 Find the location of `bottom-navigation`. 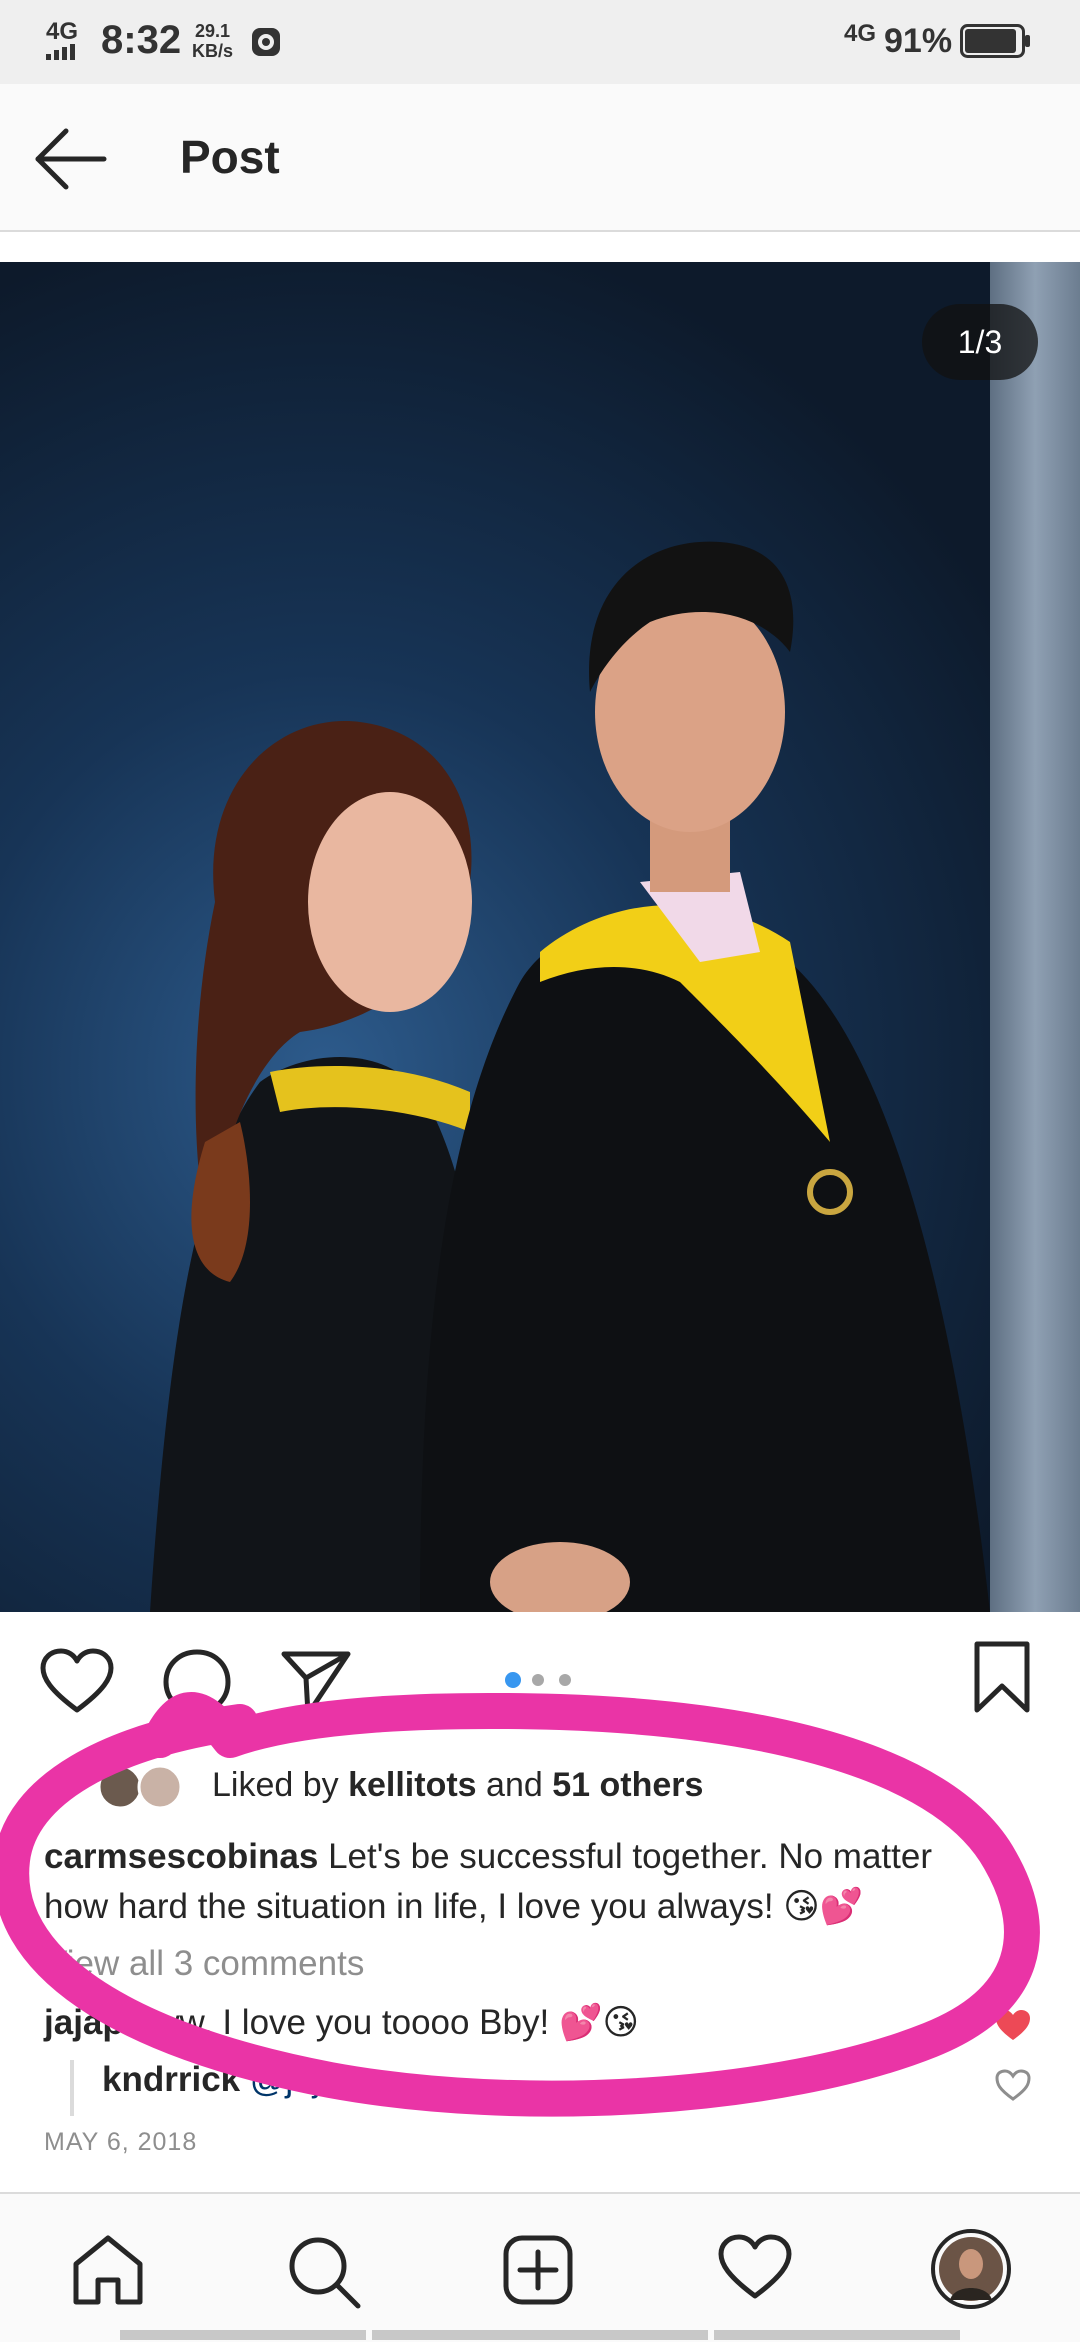

bottom-navigation is located at coordinates (540, 2267).